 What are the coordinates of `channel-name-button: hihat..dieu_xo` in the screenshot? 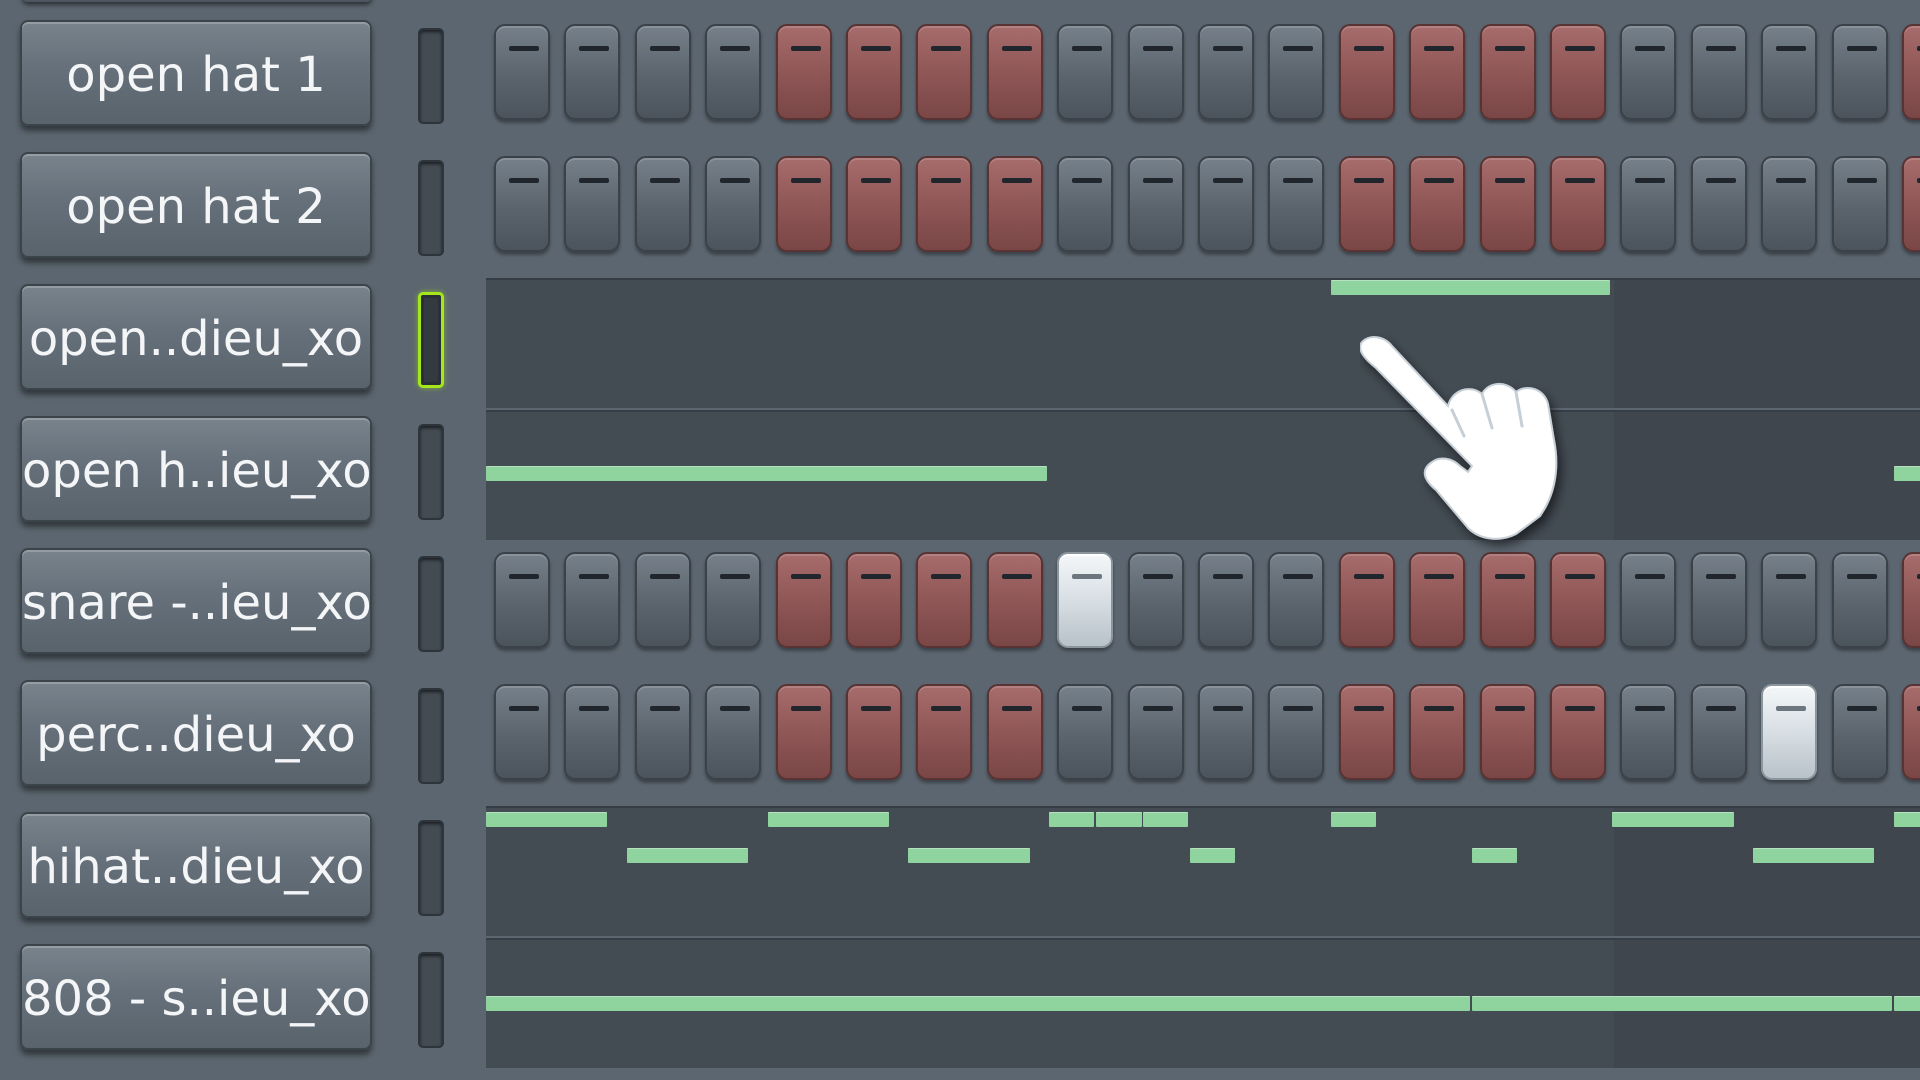 It's located at (196, 865).